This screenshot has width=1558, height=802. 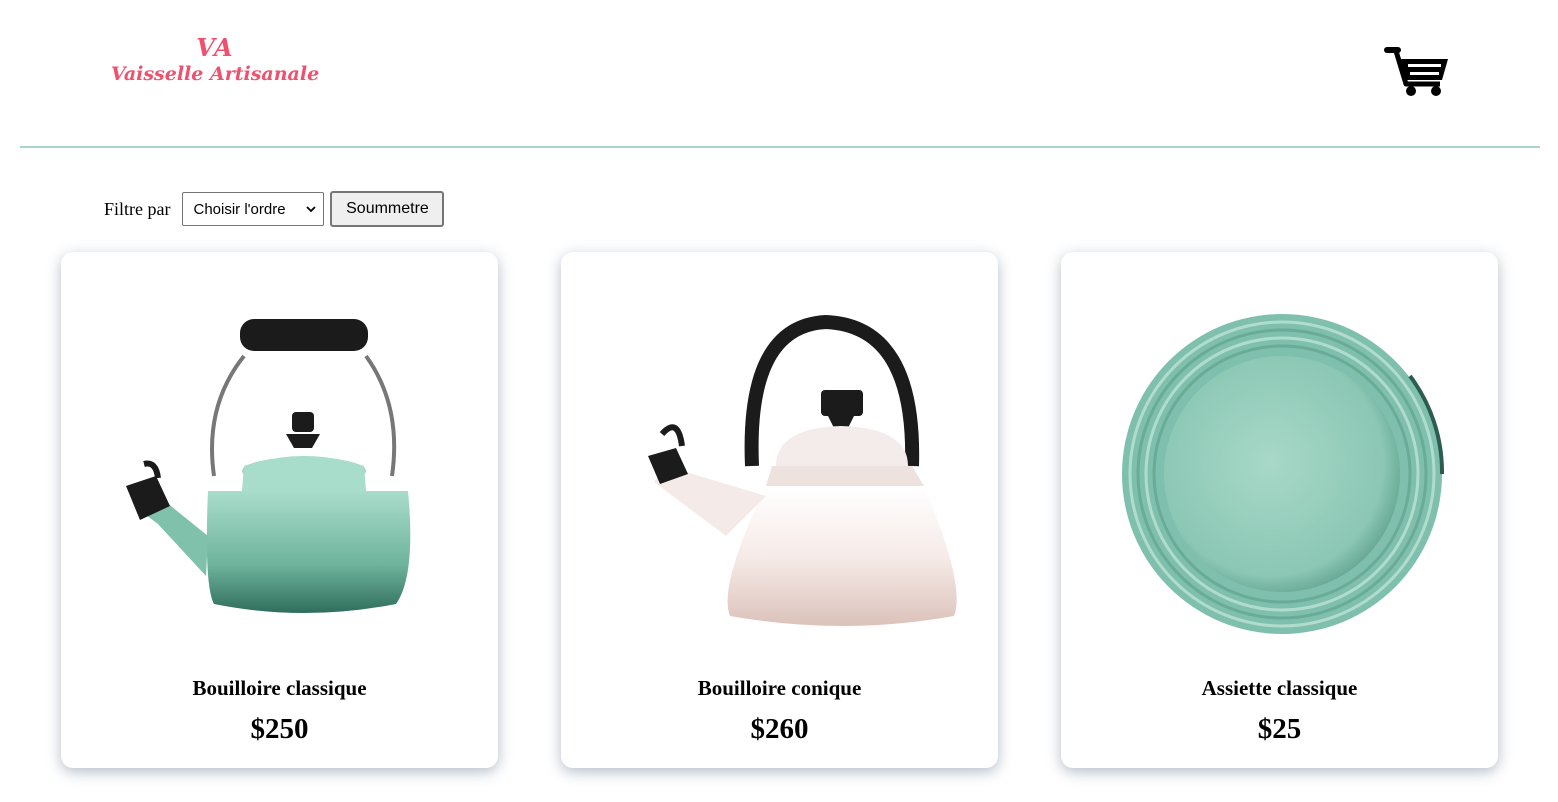 I want to click on header-divider, so click(x=780, y=147).